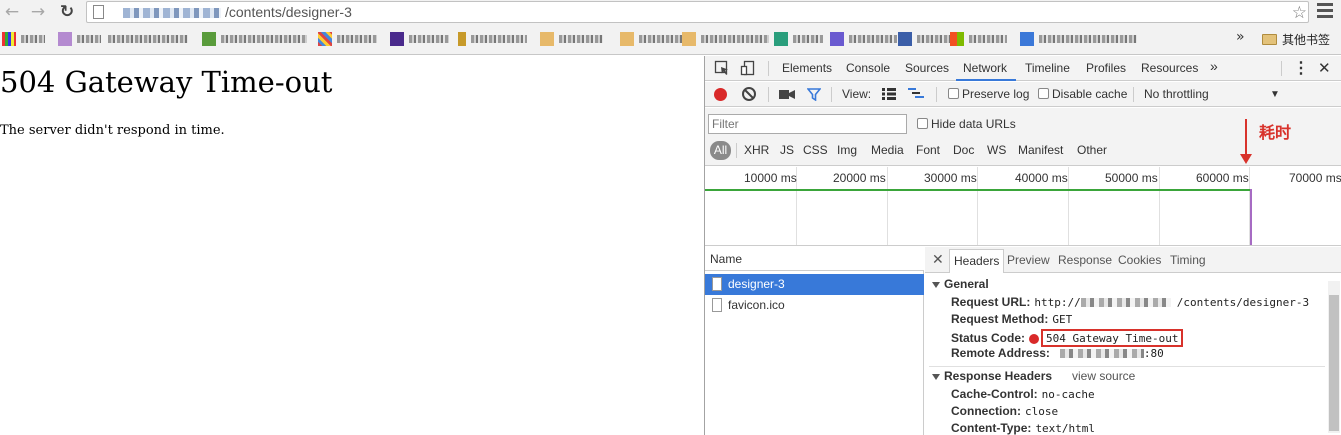 This screenshot has height=435, width=1341. I want to click on general-section-header: General, so click(960, 284).